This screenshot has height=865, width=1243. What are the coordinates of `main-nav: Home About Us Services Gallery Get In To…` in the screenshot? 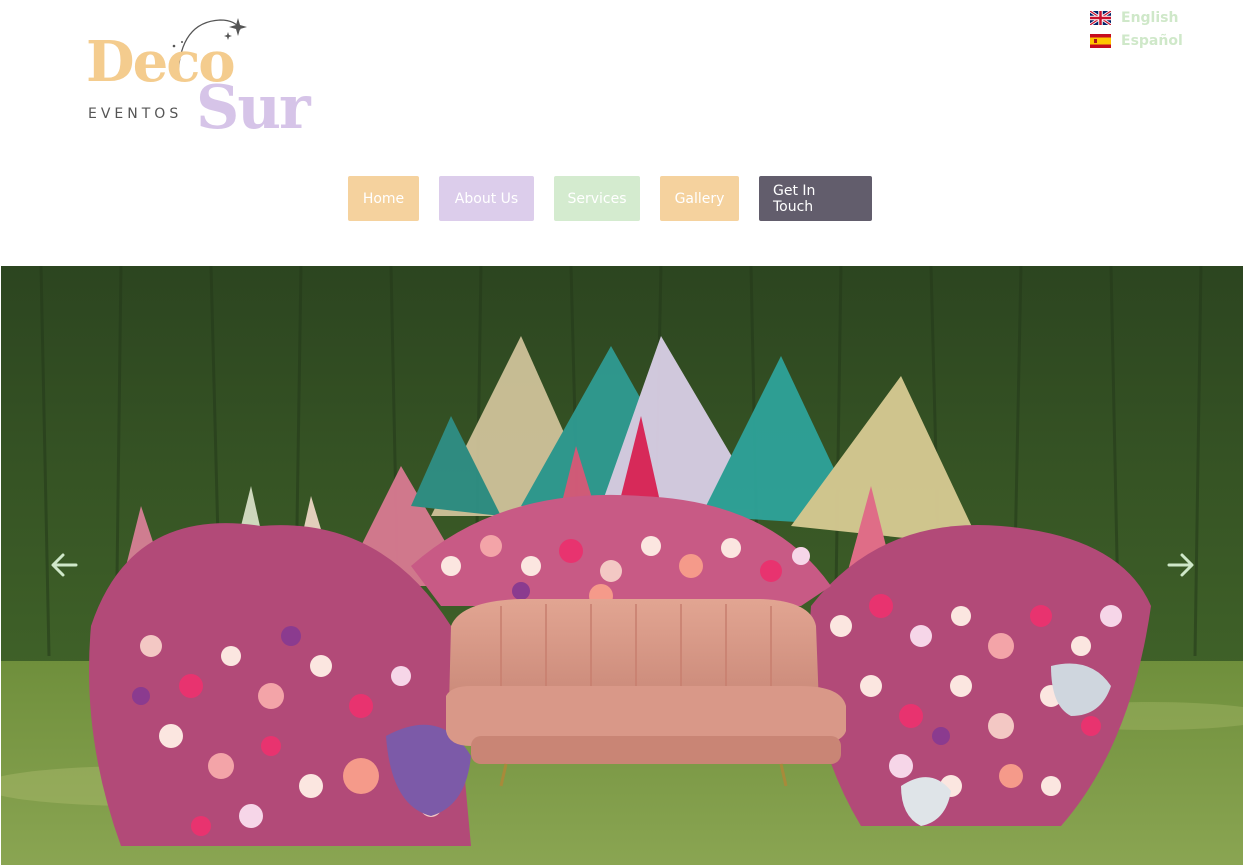 It's located at (610, 198).